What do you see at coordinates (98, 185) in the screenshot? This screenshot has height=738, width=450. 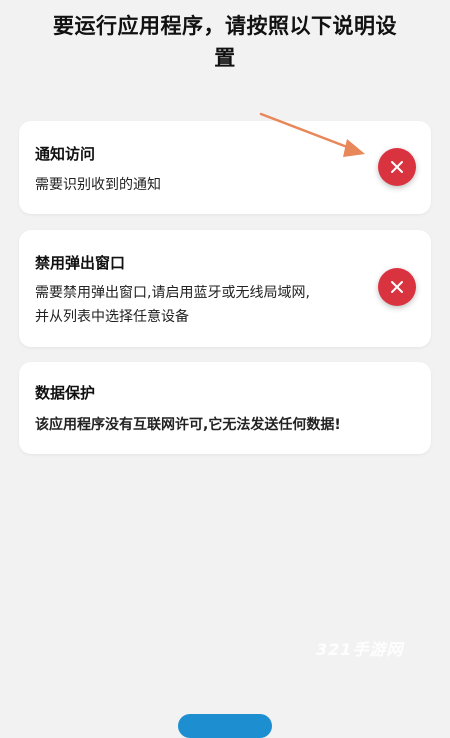 I see `card-description: 需要识别收到的通知` at bounding box center [98, 185].